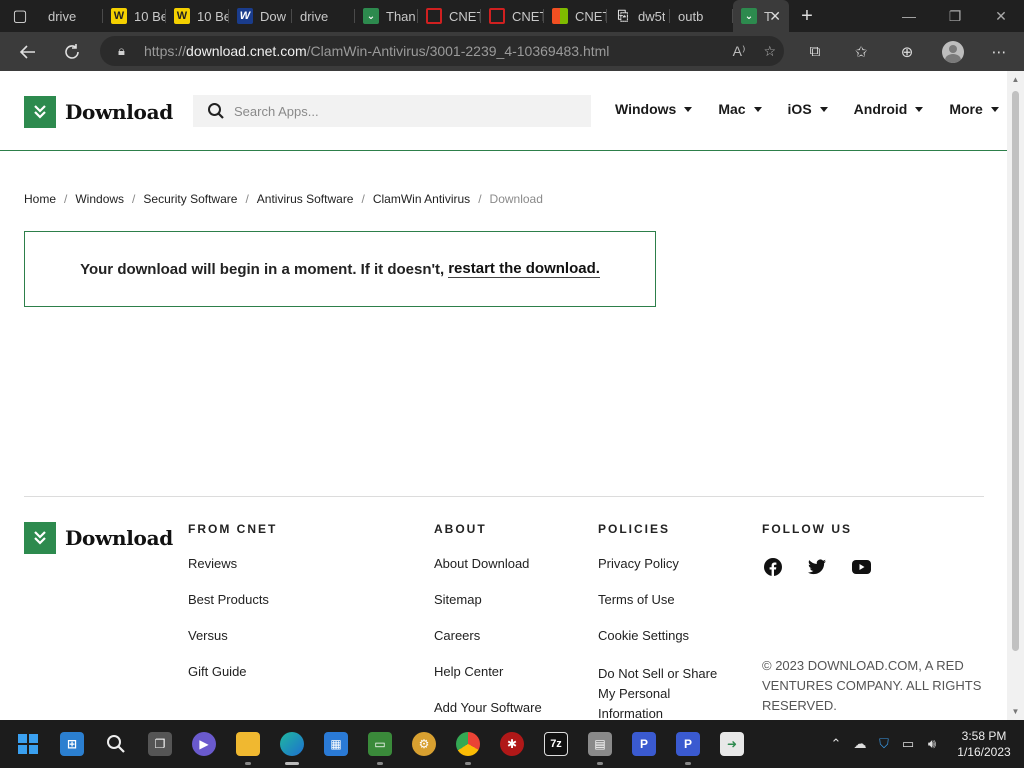 The image size is (1024, 768). I want to click on footer-link: Best Products, so click(232, 610).